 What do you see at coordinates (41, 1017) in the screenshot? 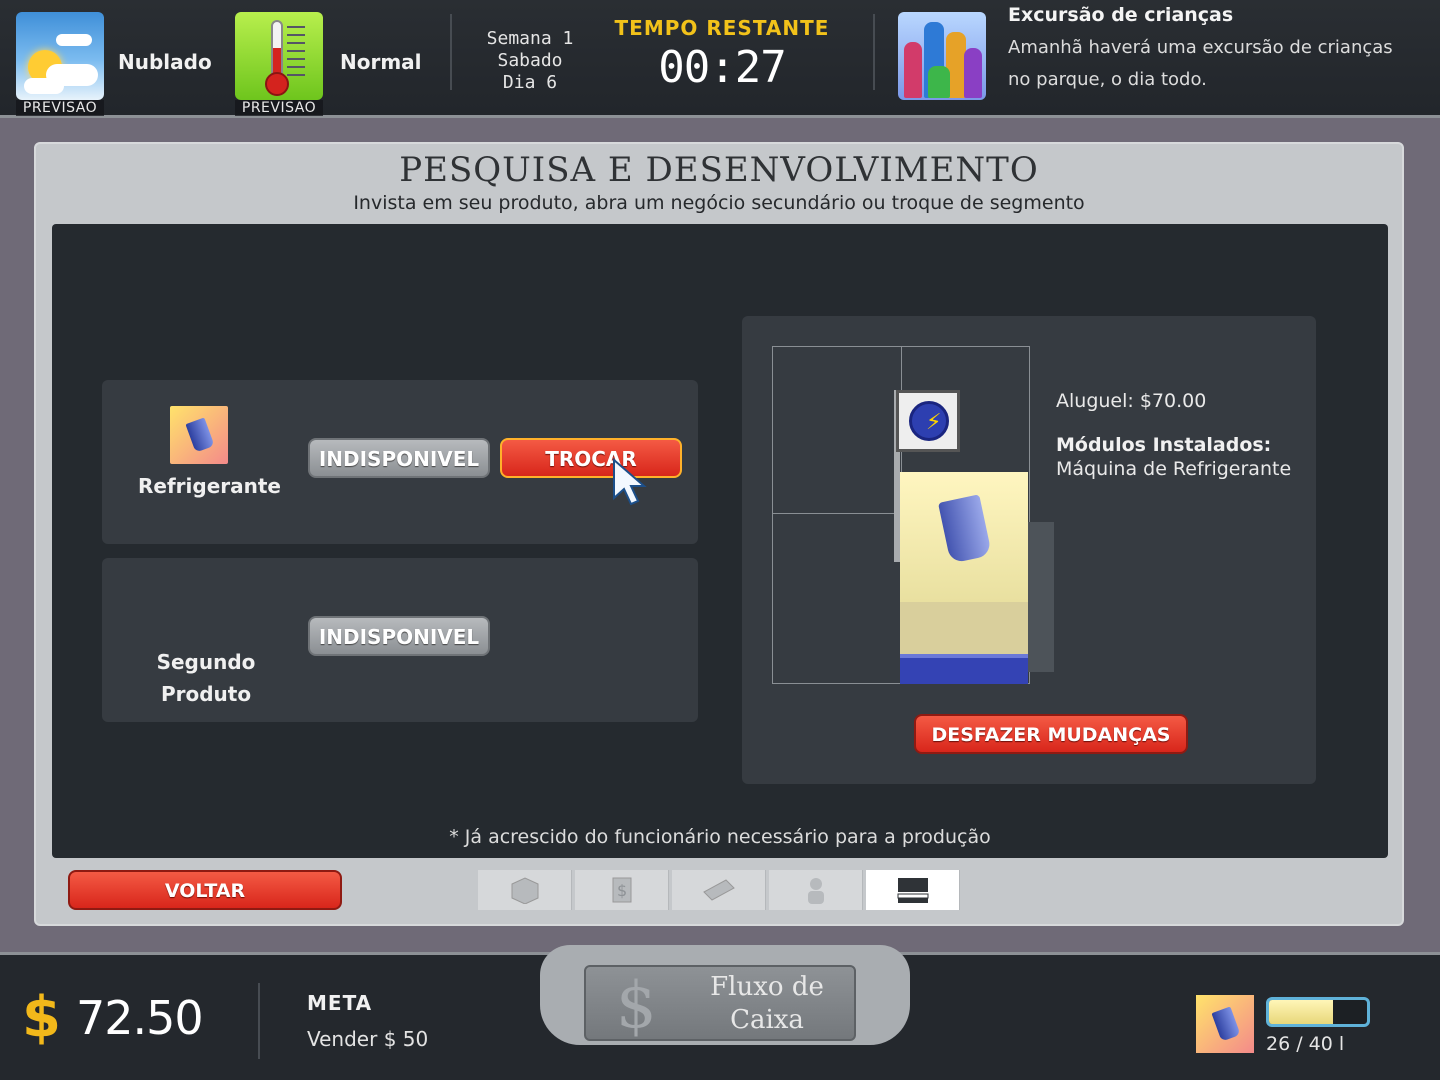
I see `dollar-icon: $` at bounding box center [41, 1017].